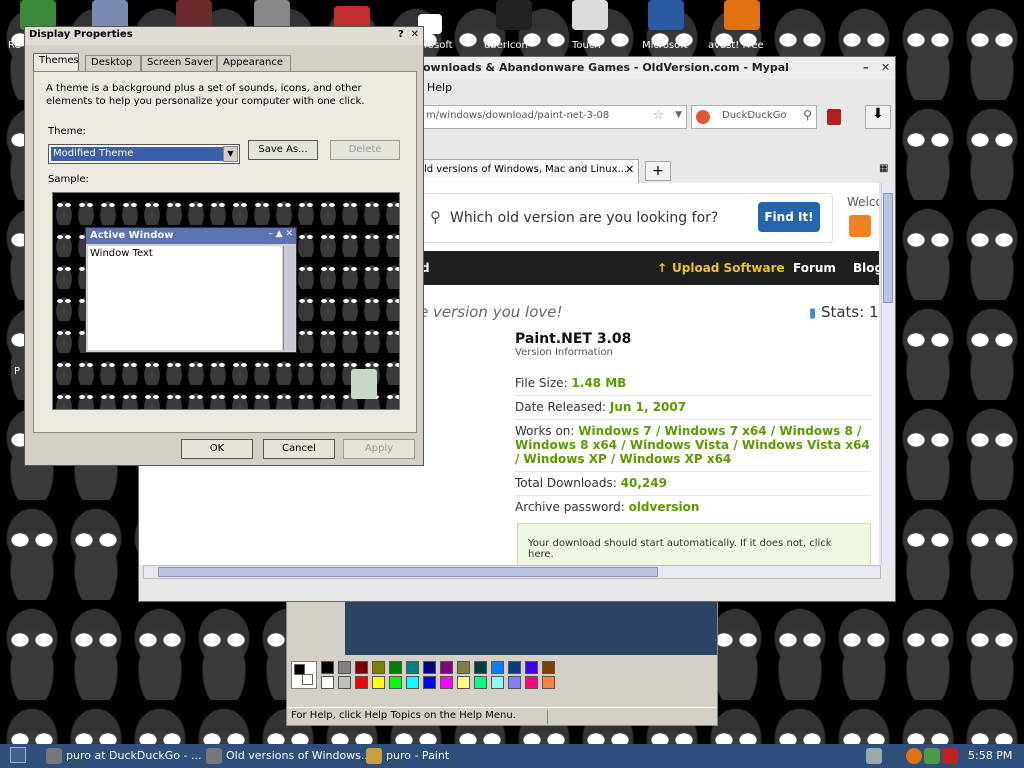  Describe the element at coordinates (254, 63) in the screenshot. I see `tab-appearance: Appearance` at that location.